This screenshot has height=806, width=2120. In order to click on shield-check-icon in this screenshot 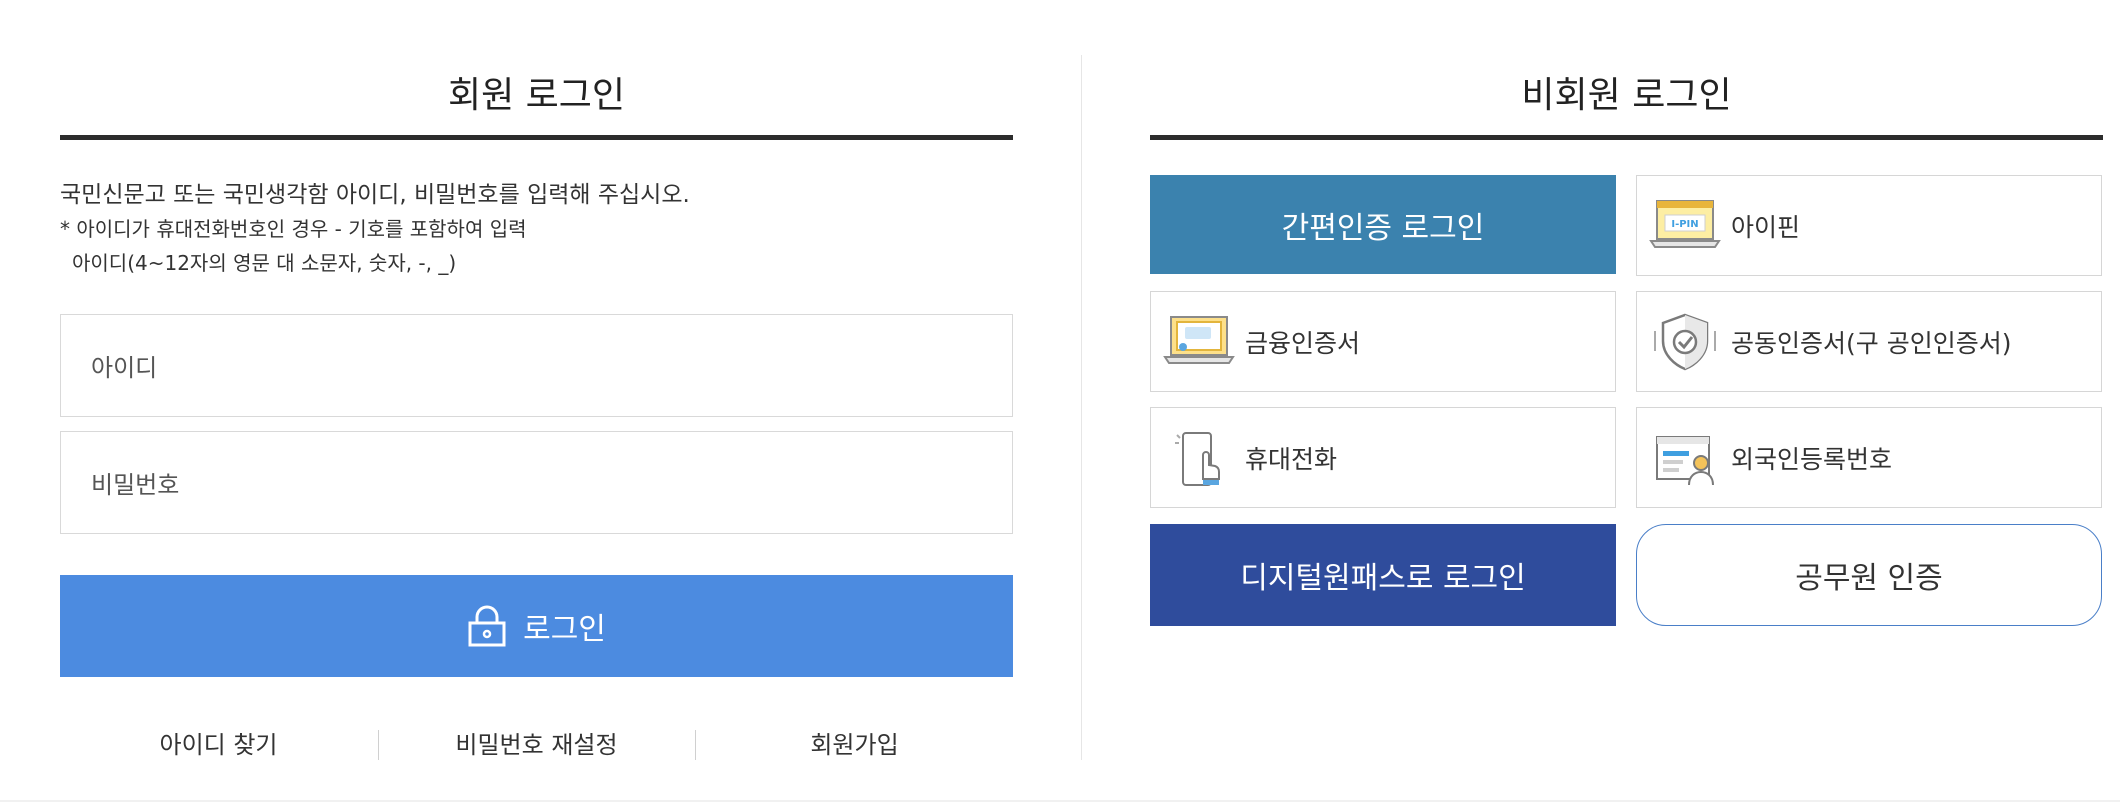, I will do `click(1685, 342)`.